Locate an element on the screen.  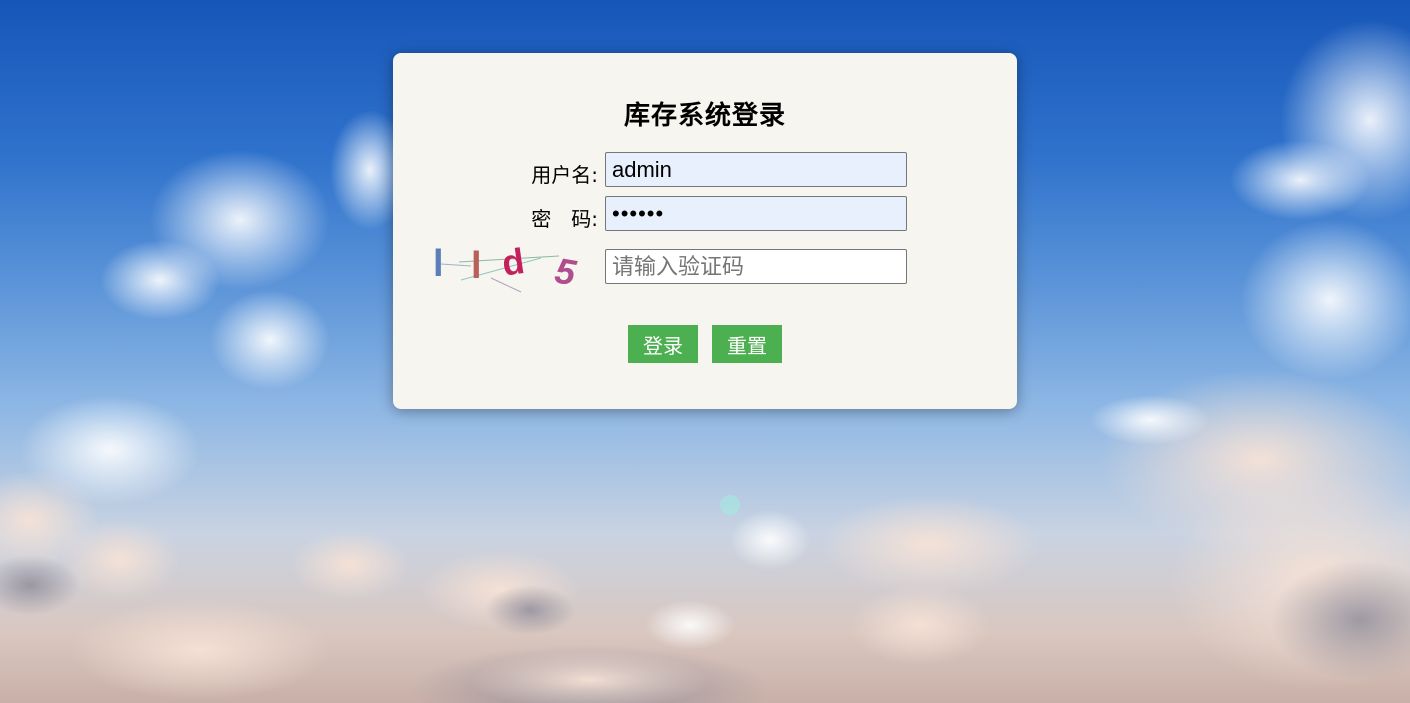
captcha-image: l l d 5 is located at coordinates (513, 266).